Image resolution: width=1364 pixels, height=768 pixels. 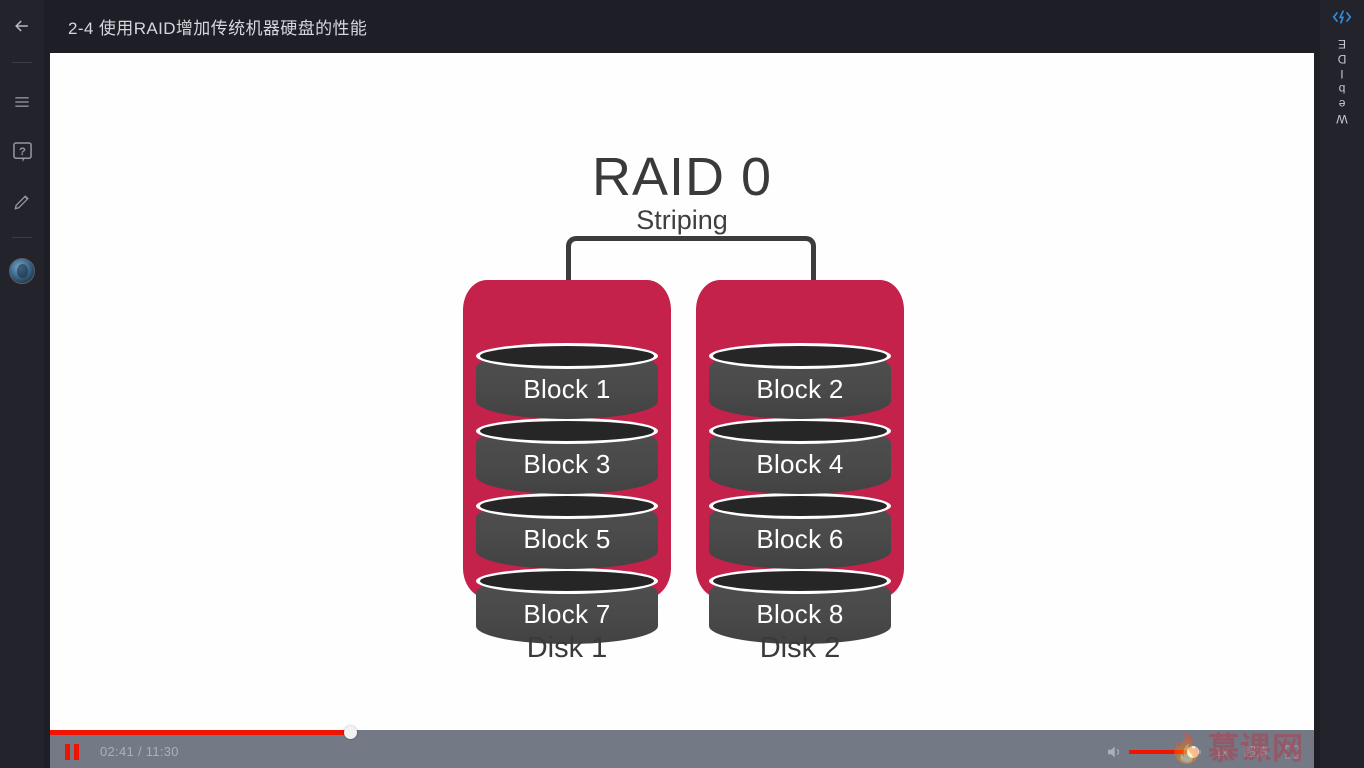 I want to click on disk-block: Block 5, so click(x=567, y=531).